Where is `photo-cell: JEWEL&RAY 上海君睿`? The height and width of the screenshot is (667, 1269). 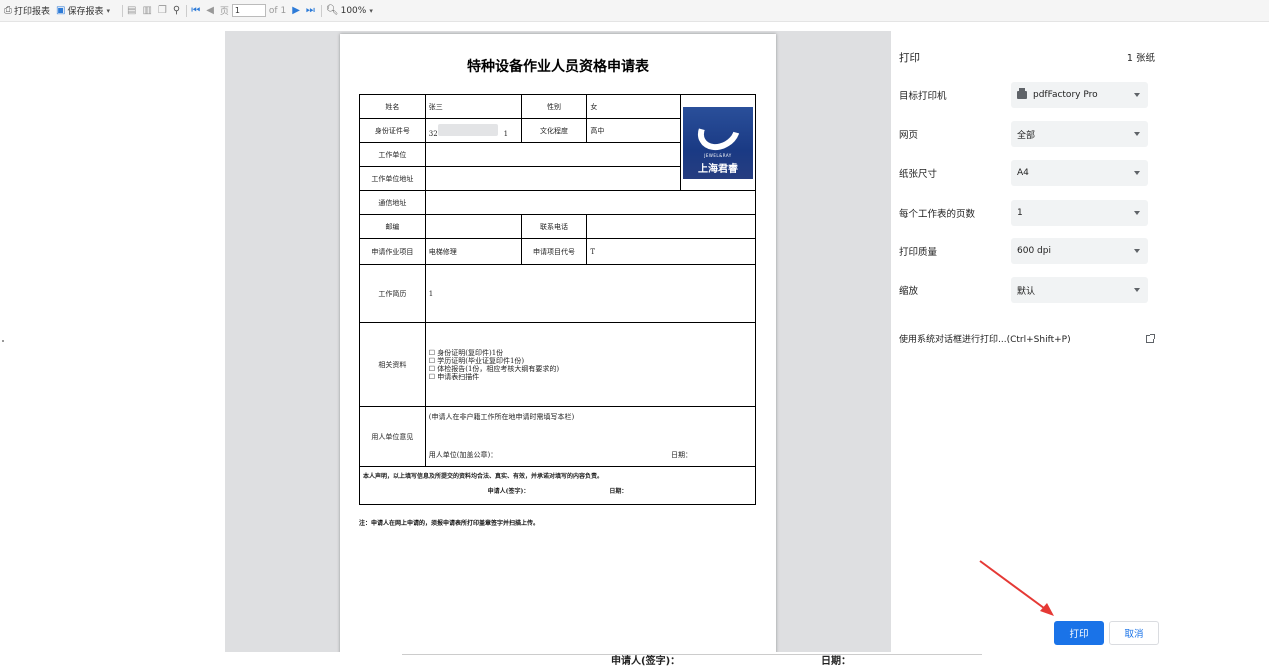
photo-cell: JEWEL&RAY 上海君睿 is located at coordinates (718, 142).